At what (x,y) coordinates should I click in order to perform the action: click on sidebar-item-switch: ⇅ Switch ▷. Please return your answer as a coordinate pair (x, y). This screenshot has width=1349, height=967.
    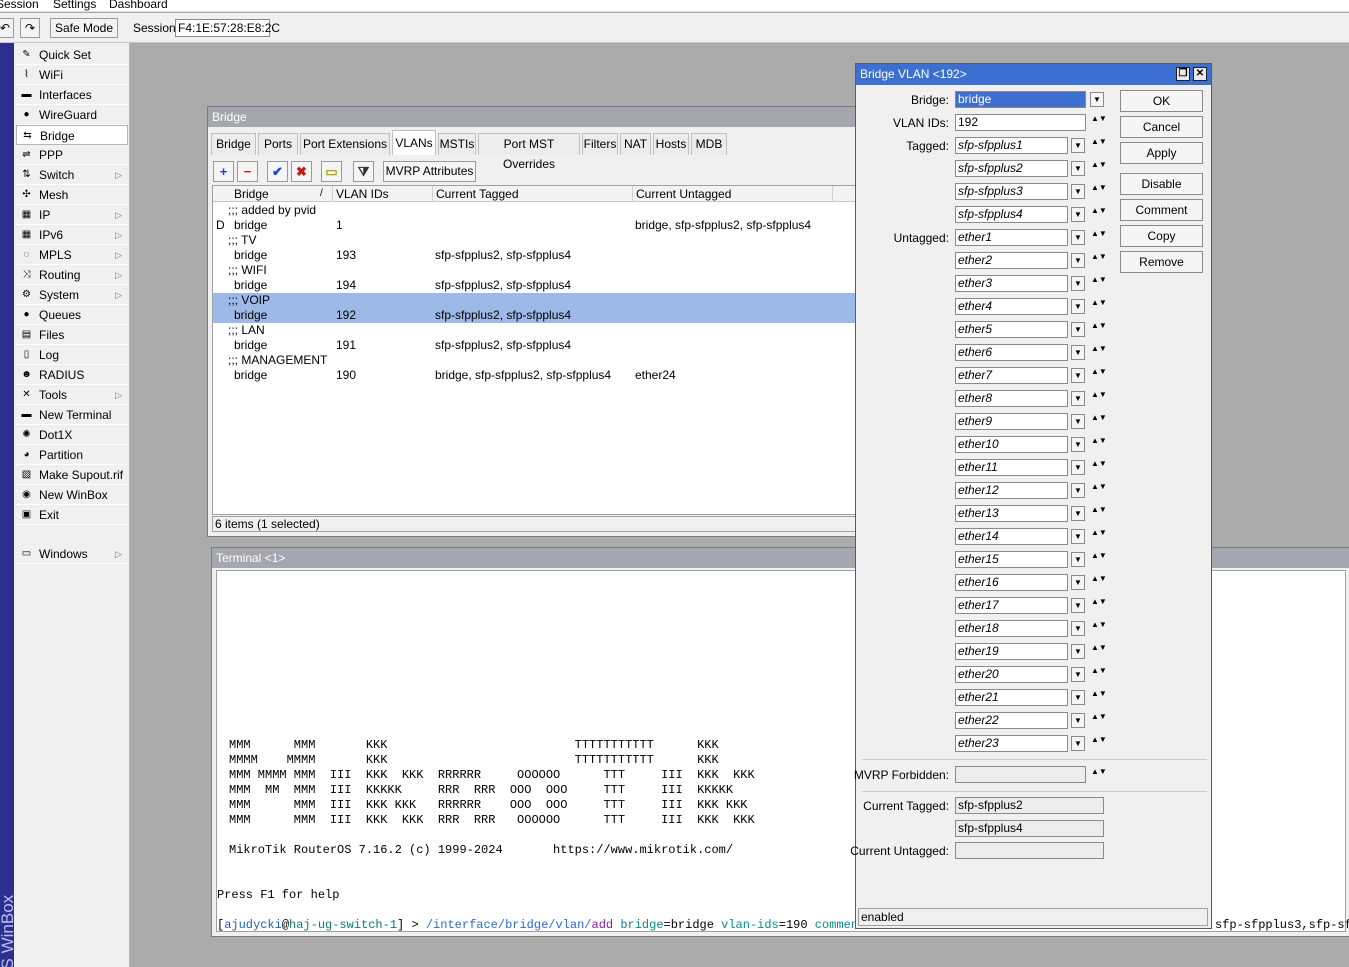
    Looking at the image, I should click on (72, 175).